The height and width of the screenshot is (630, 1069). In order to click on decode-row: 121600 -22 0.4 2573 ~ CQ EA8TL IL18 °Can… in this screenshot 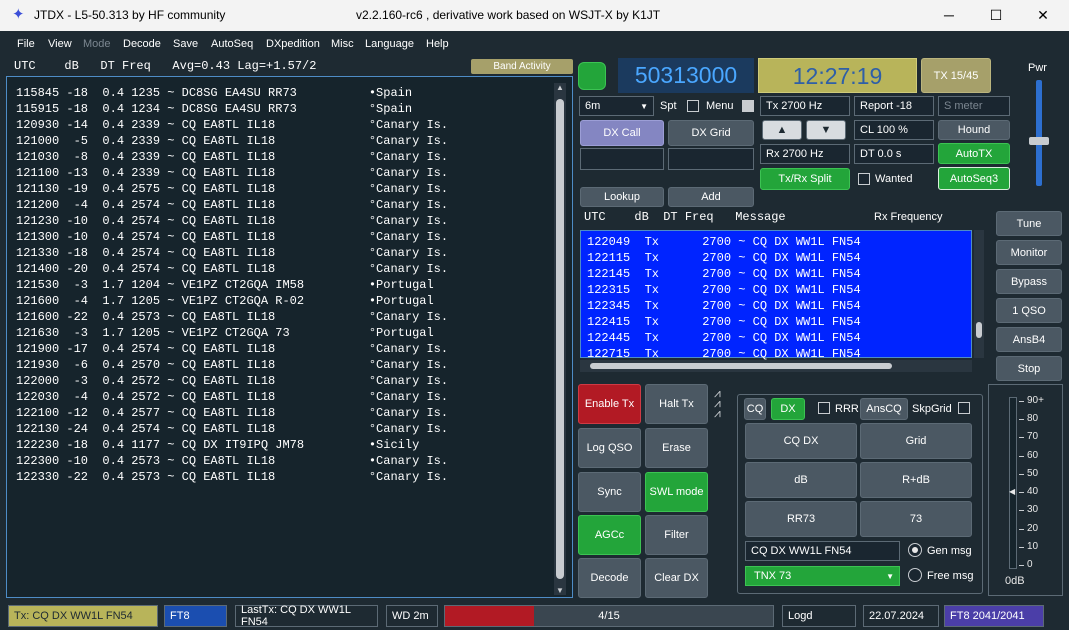, I will do `click(232, 317)`.